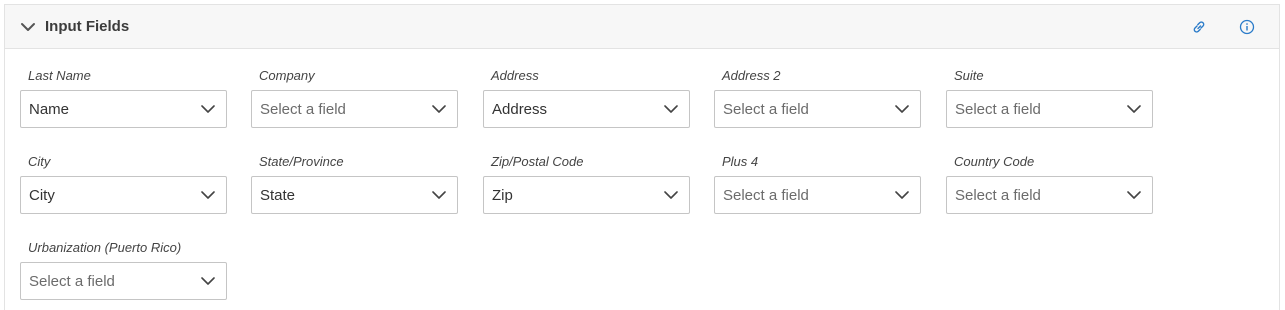 The height and width of the screenshot is (310, 1285). Describe the element at coordinates (1199, 27) in the screenshot. I see `link-icon` at that location.